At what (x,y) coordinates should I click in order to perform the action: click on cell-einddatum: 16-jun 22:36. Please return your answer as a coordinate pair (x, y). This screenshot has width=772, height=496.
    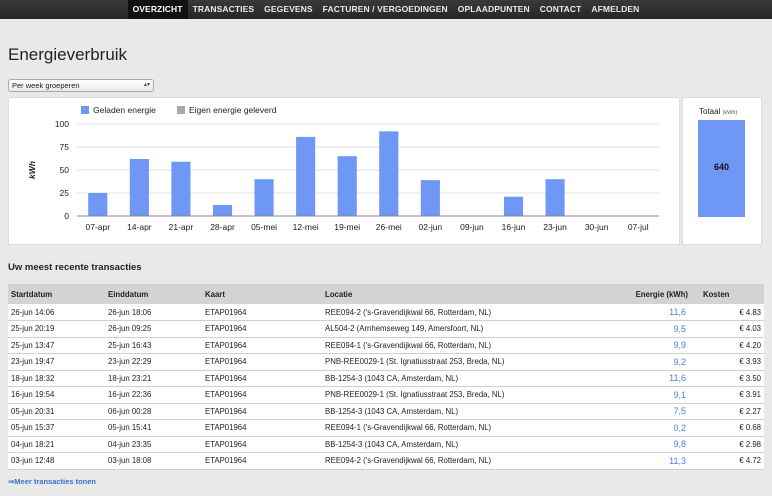
    Looking at the image, I should click on (153, 395).